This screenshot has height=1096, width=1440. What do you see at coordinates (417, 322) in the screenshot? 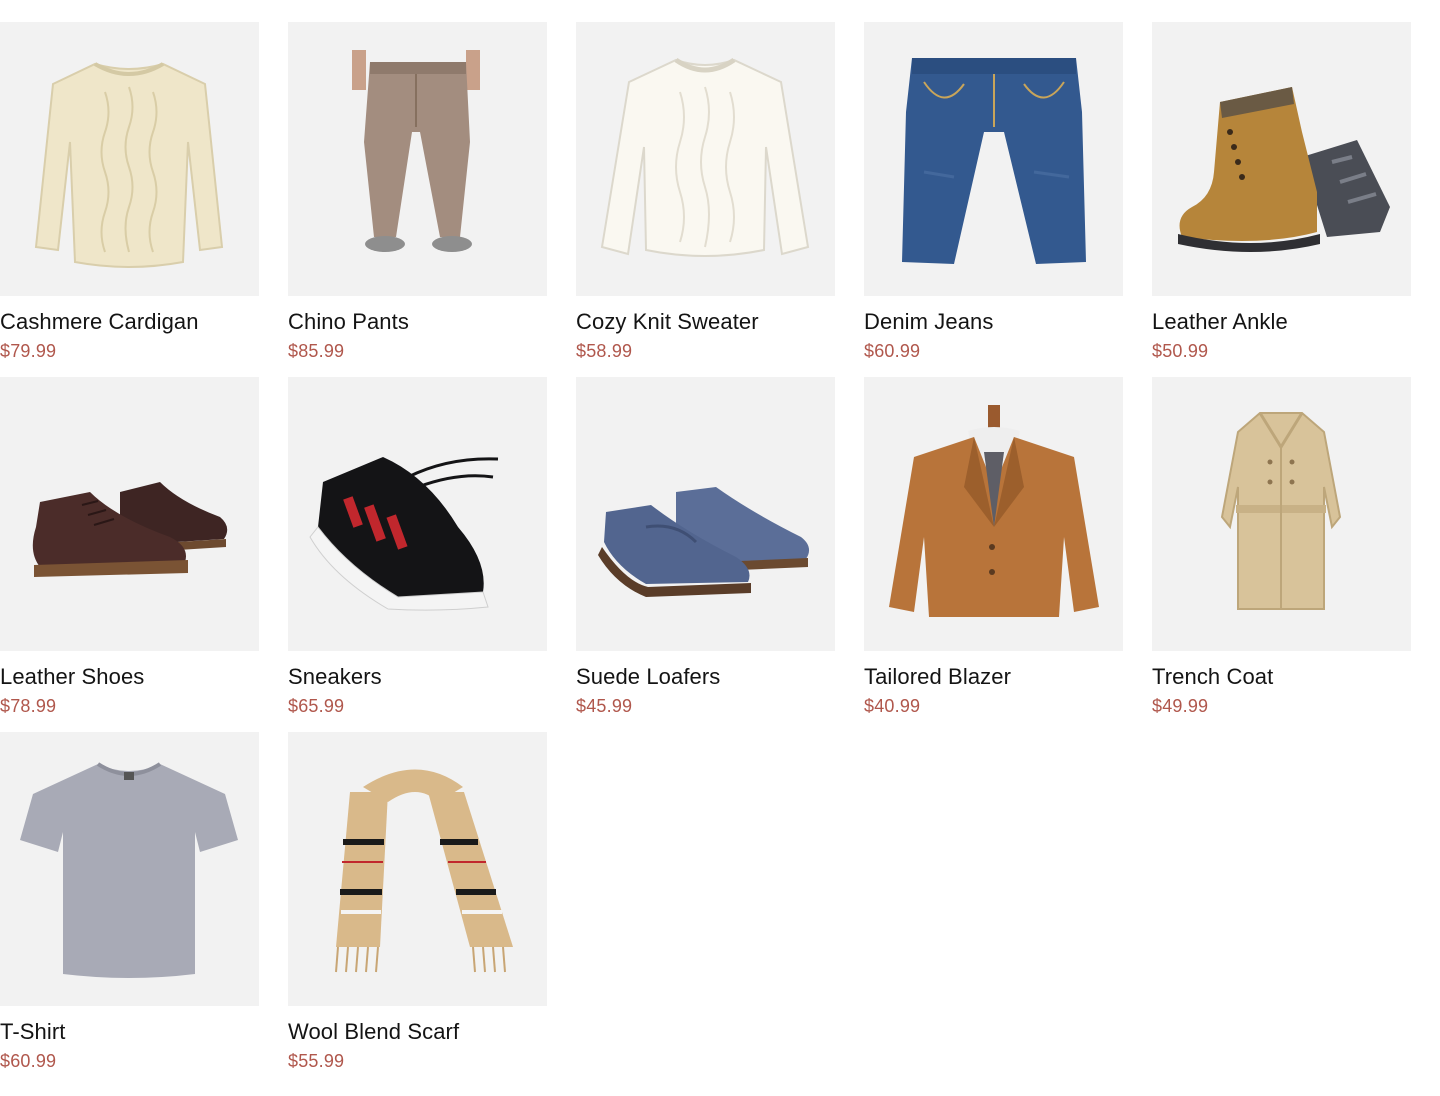
I see `product-name: Chino Pants` at bounding box center [417, 322].